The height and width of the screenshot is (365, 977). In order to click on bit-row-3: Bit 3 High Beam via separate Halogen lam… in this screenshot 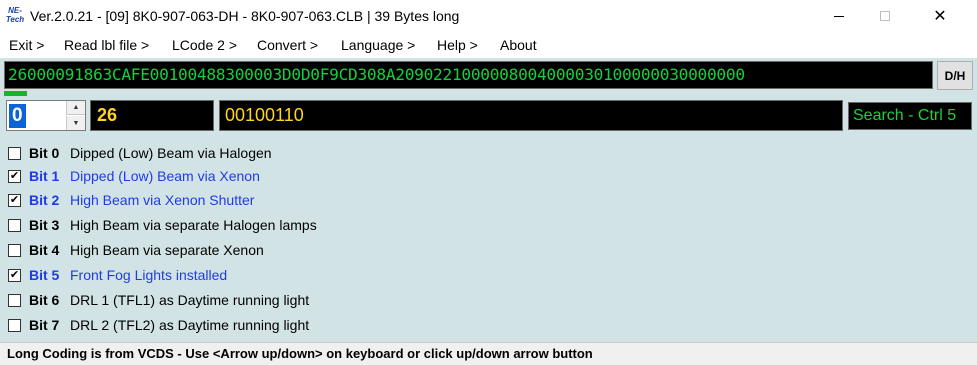, I will do `click(300, 225)`.